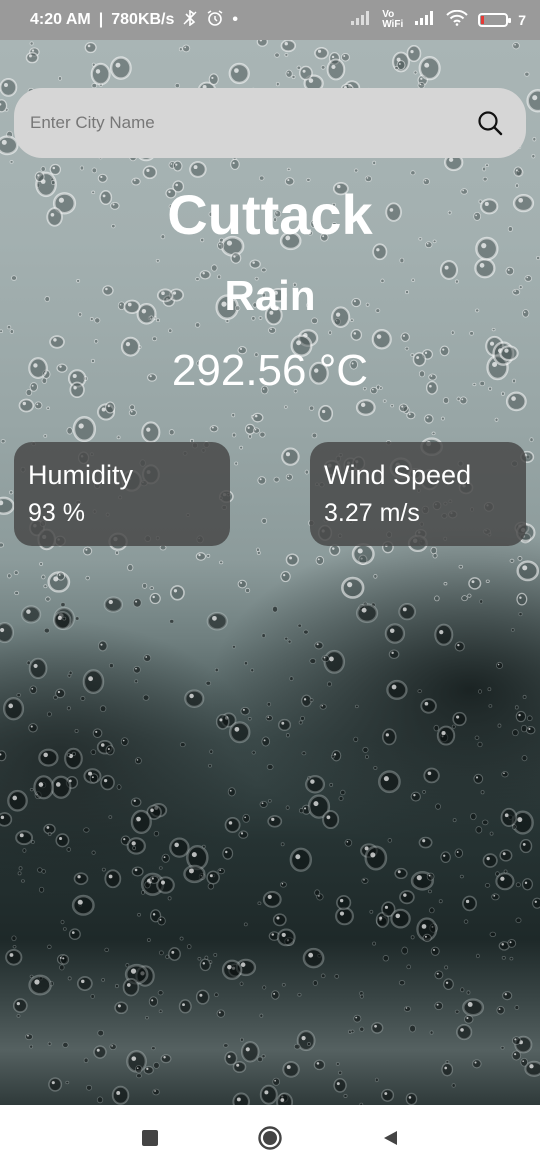  What do you see at coordinates (490, 123) in the screenshot?
I see `search-icon` at bounding box center [490, 123].